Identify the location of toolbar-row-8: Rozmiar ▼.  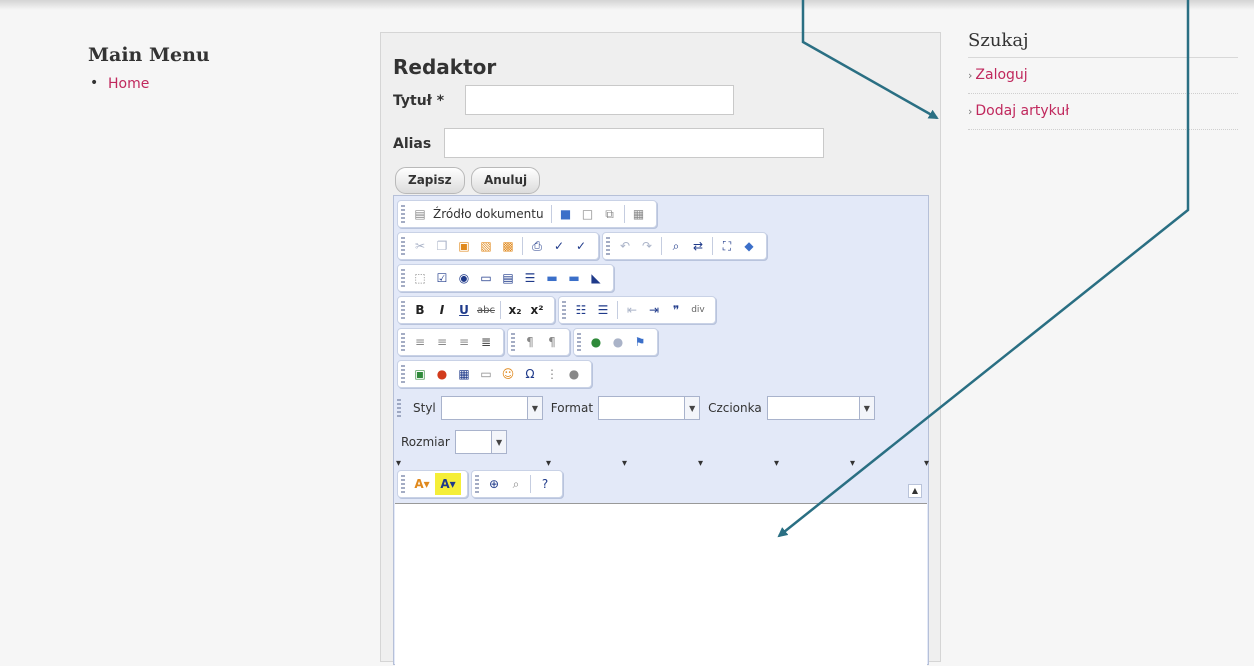
(452, 442).